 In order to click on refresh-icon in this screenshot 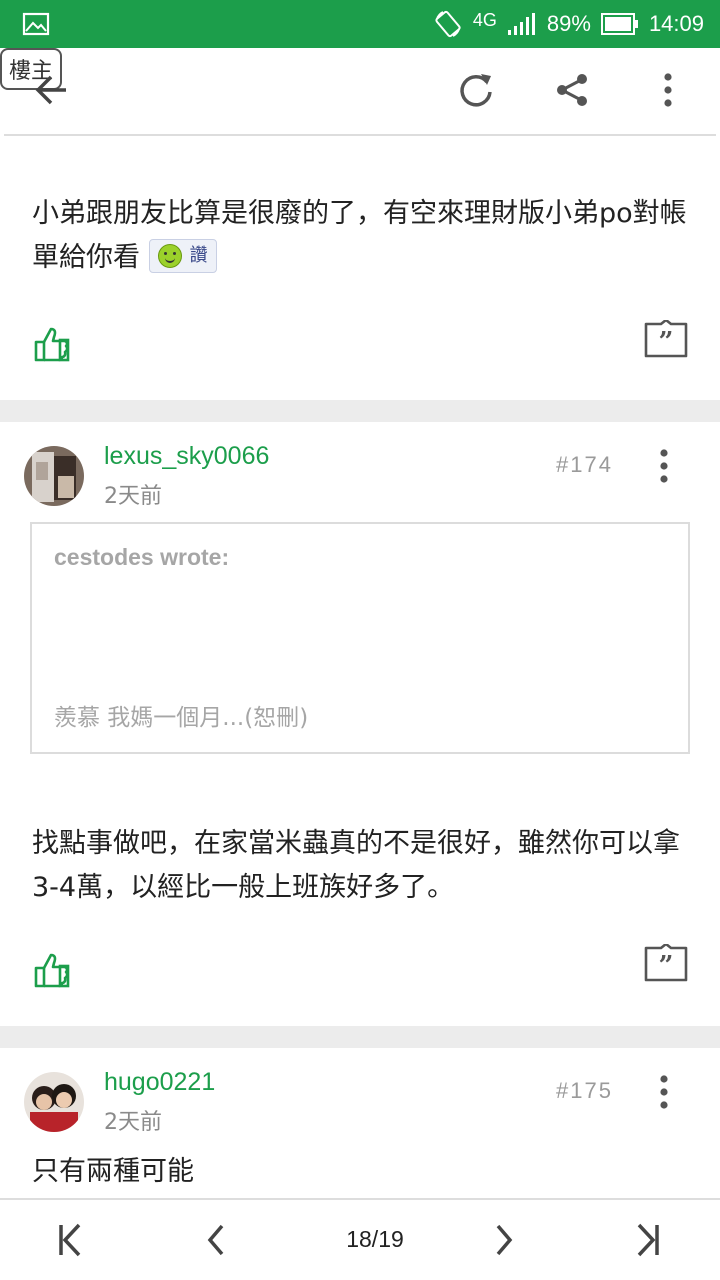, I will do `click(476, 90)`.